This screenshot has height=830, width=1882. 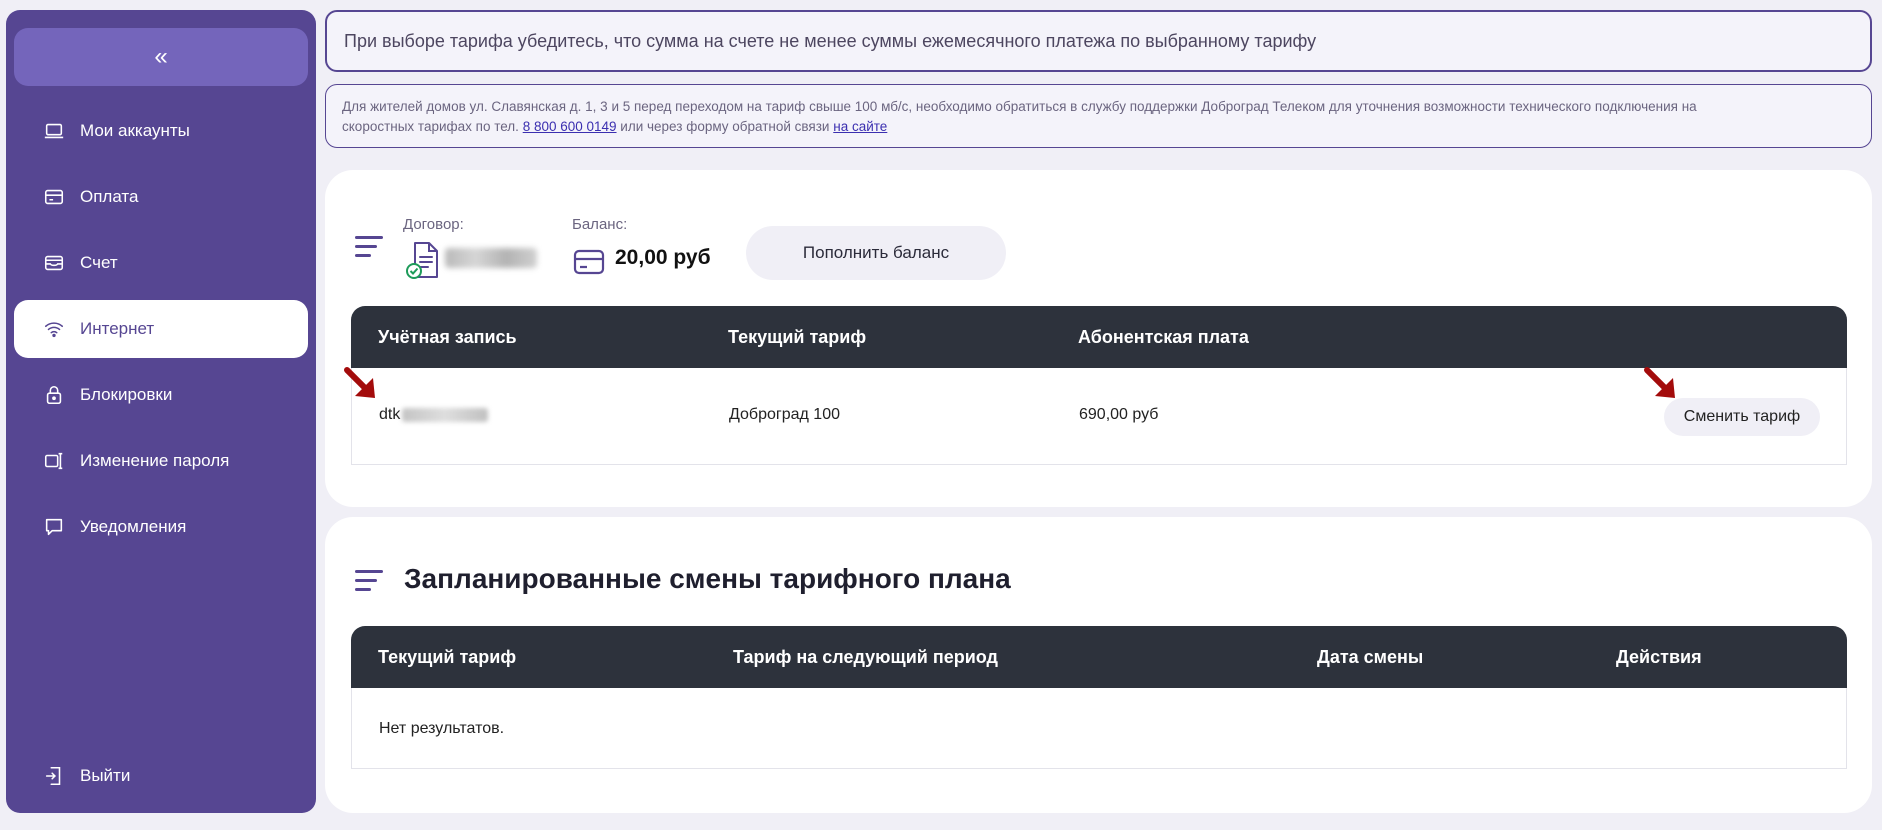 I want to click on notice-line-2-mid: или через форму обратной связи, so click(x=725, y=126).